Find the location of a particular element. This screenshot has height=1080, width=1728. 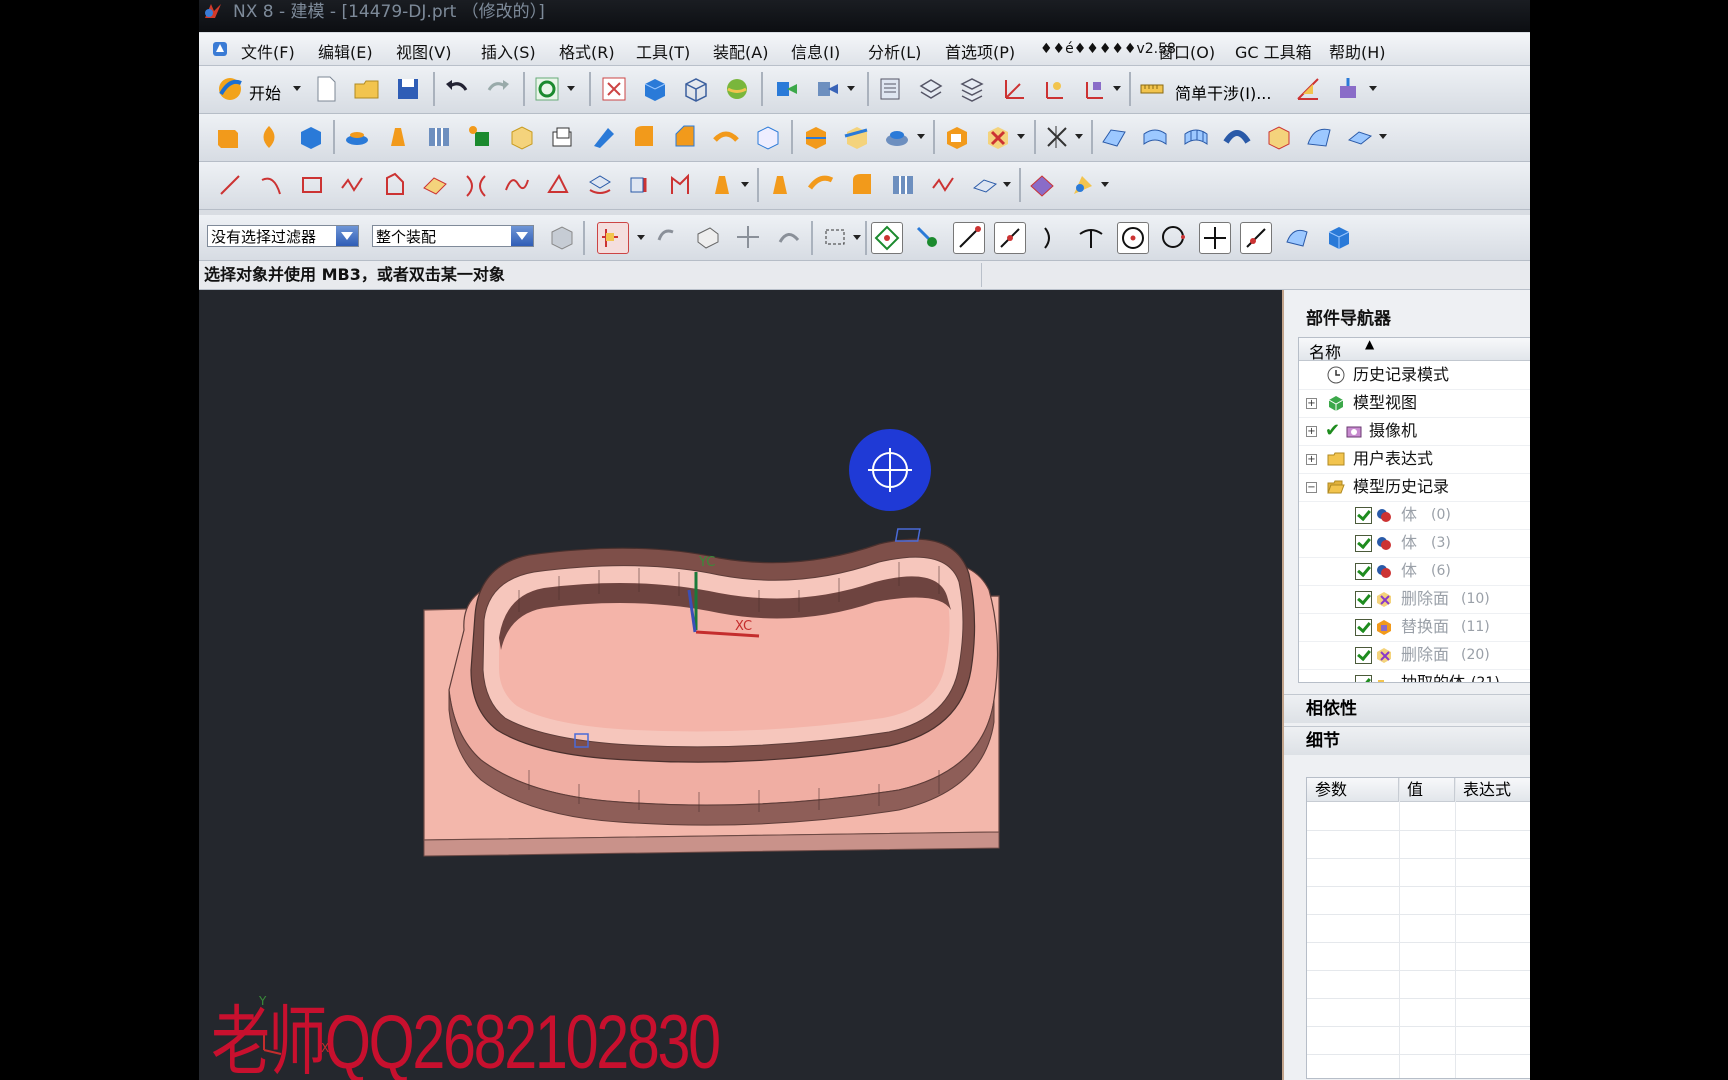

tree-item-model-views: + 模型视图 is located at coordinates (1414, 403).